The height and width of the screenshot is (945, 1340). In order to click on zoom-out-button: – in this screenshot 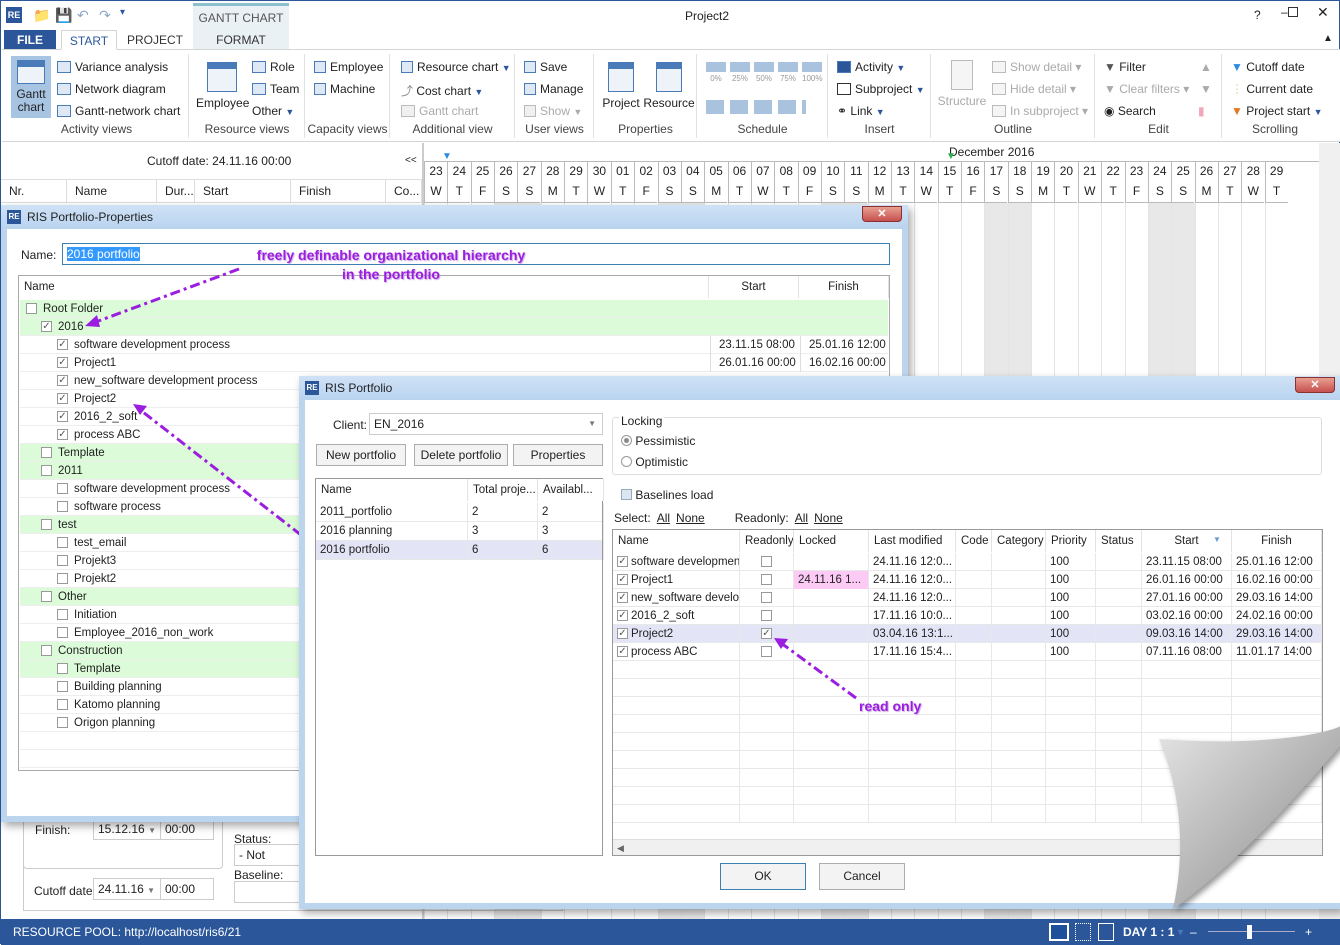, I will do `click(1193, 932)`.